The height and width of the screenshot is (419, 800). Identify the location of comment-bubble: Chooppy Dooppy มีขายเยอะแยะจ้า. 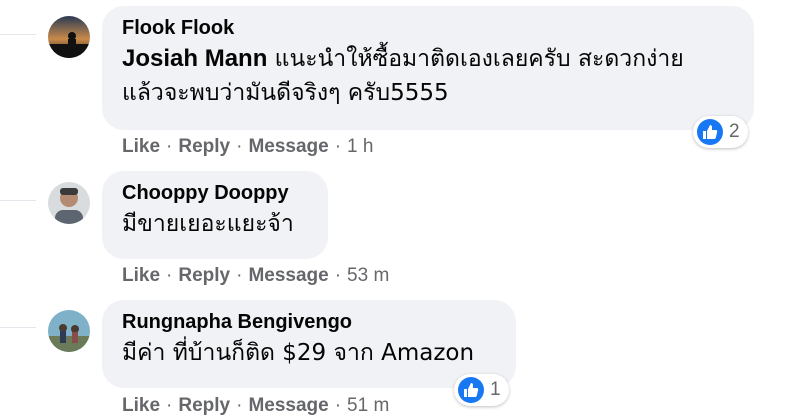
(215, 215).